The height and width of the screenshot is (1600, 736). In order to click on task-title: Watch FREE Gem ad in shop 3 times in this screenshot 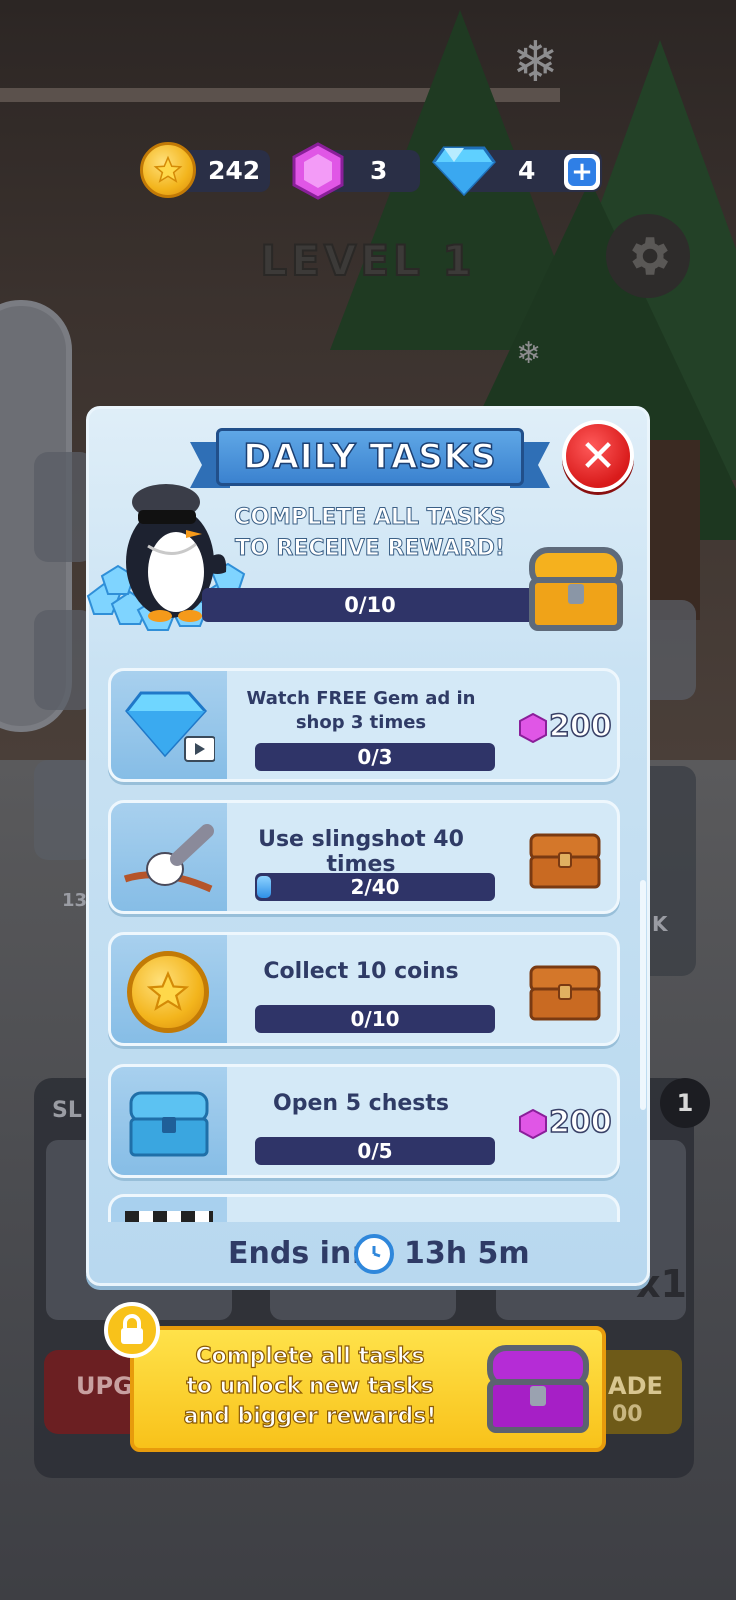, I will do `click(361, 710)`.